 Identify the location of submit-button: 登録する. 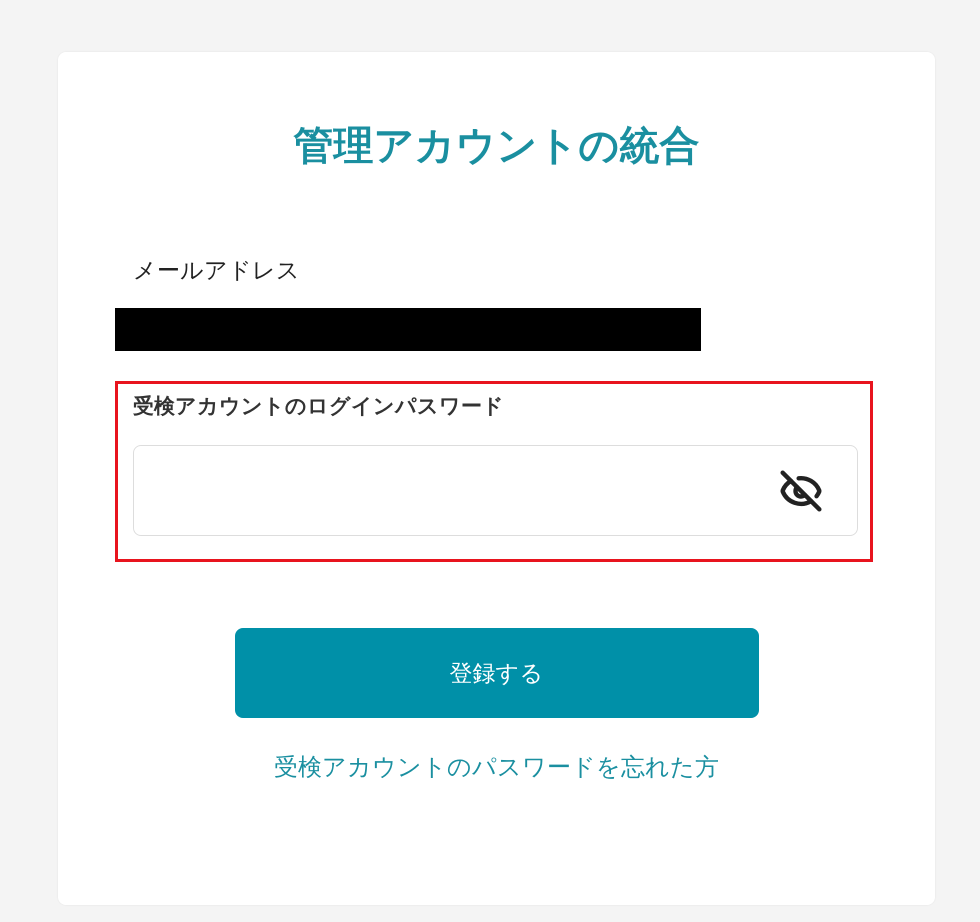
(496, 673).